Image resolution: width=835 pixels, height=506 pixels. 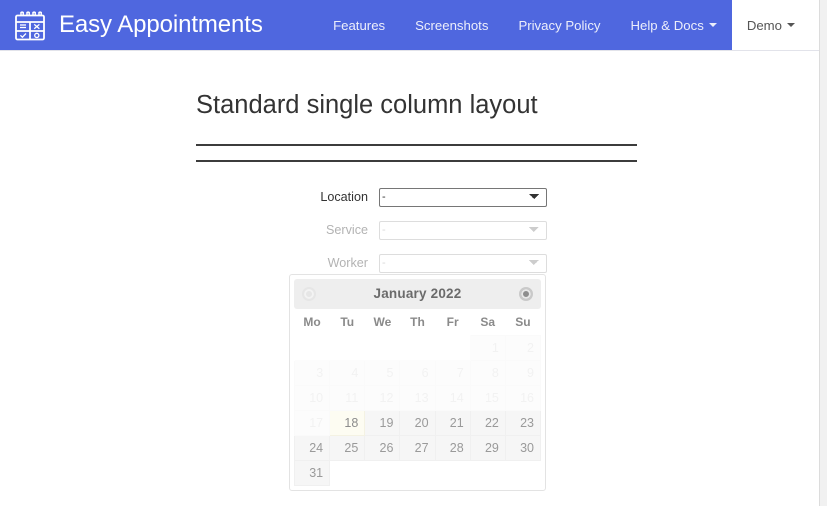 I want to click on calendar-day-6: 6, so click(x=417, y=372).